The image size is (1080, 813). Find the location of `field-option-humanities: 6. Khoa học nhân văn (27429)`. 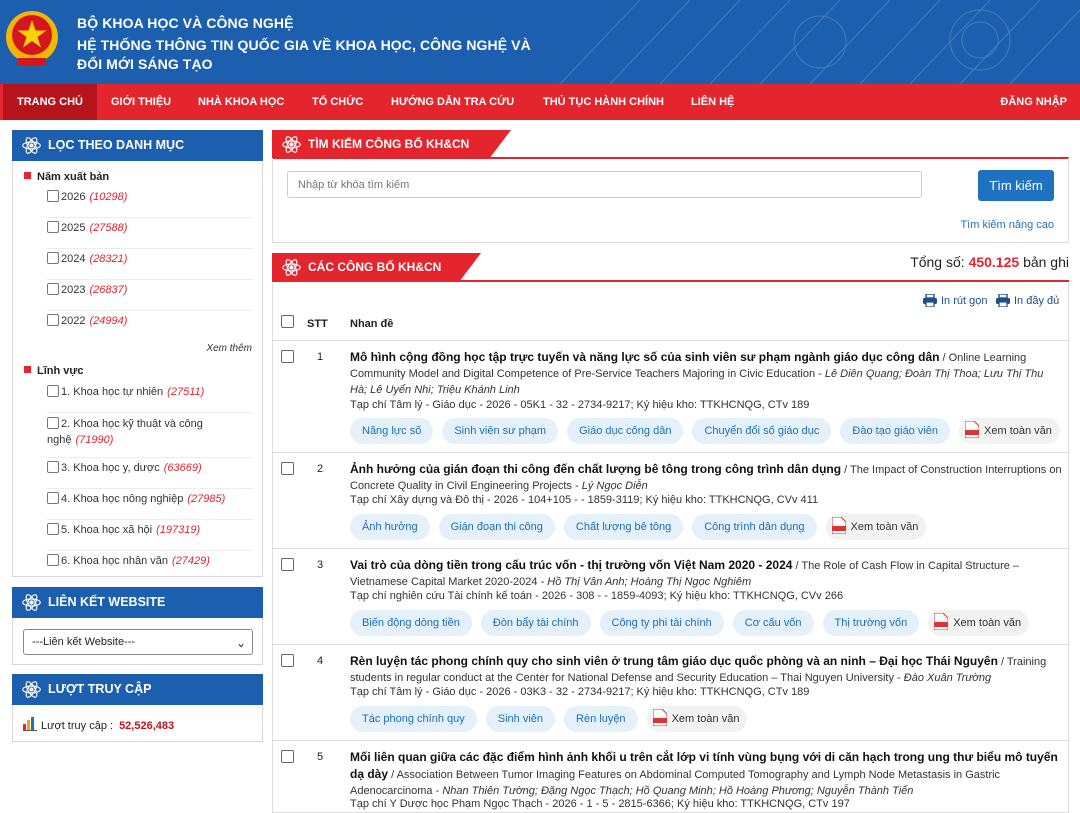

field-option-humanities: 6. Khoa học nhân văn (27429) is located at coordinates (150, 564).